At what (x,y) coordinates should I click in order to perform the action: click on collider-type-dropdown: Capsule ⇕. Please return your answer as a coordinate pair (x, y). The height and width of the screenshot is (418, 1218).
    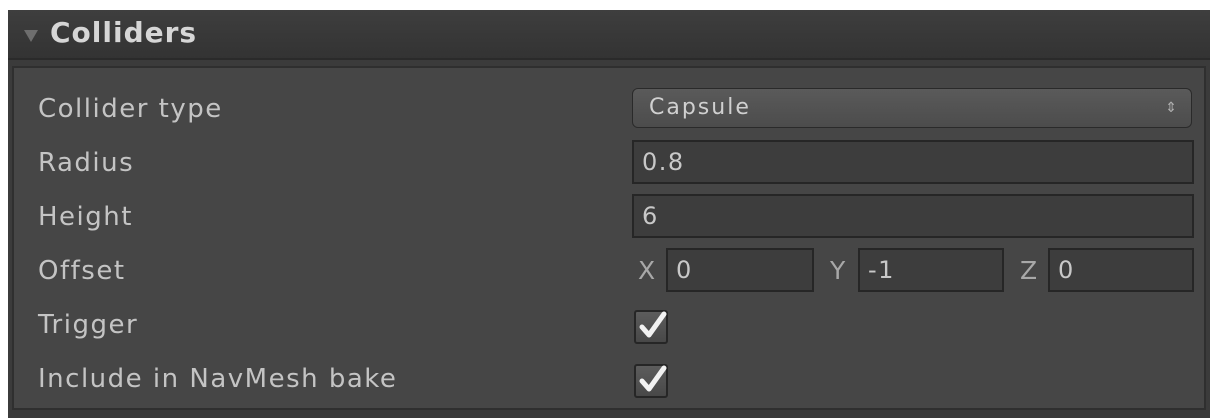
    Looking at the image, I should click on (912, 108).